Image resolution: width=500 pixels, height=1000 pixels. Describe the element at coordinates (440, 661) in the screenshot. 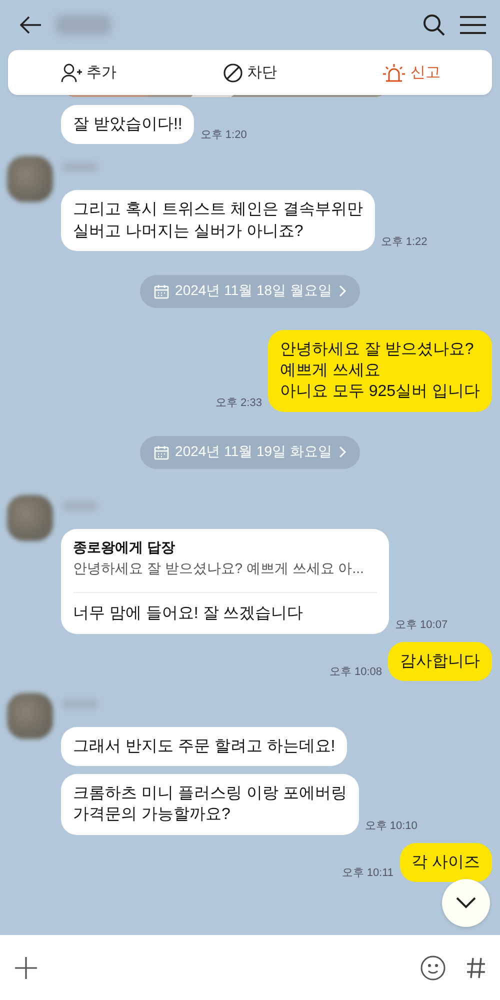

I see `message-bubble: 감사합니다` at that location.